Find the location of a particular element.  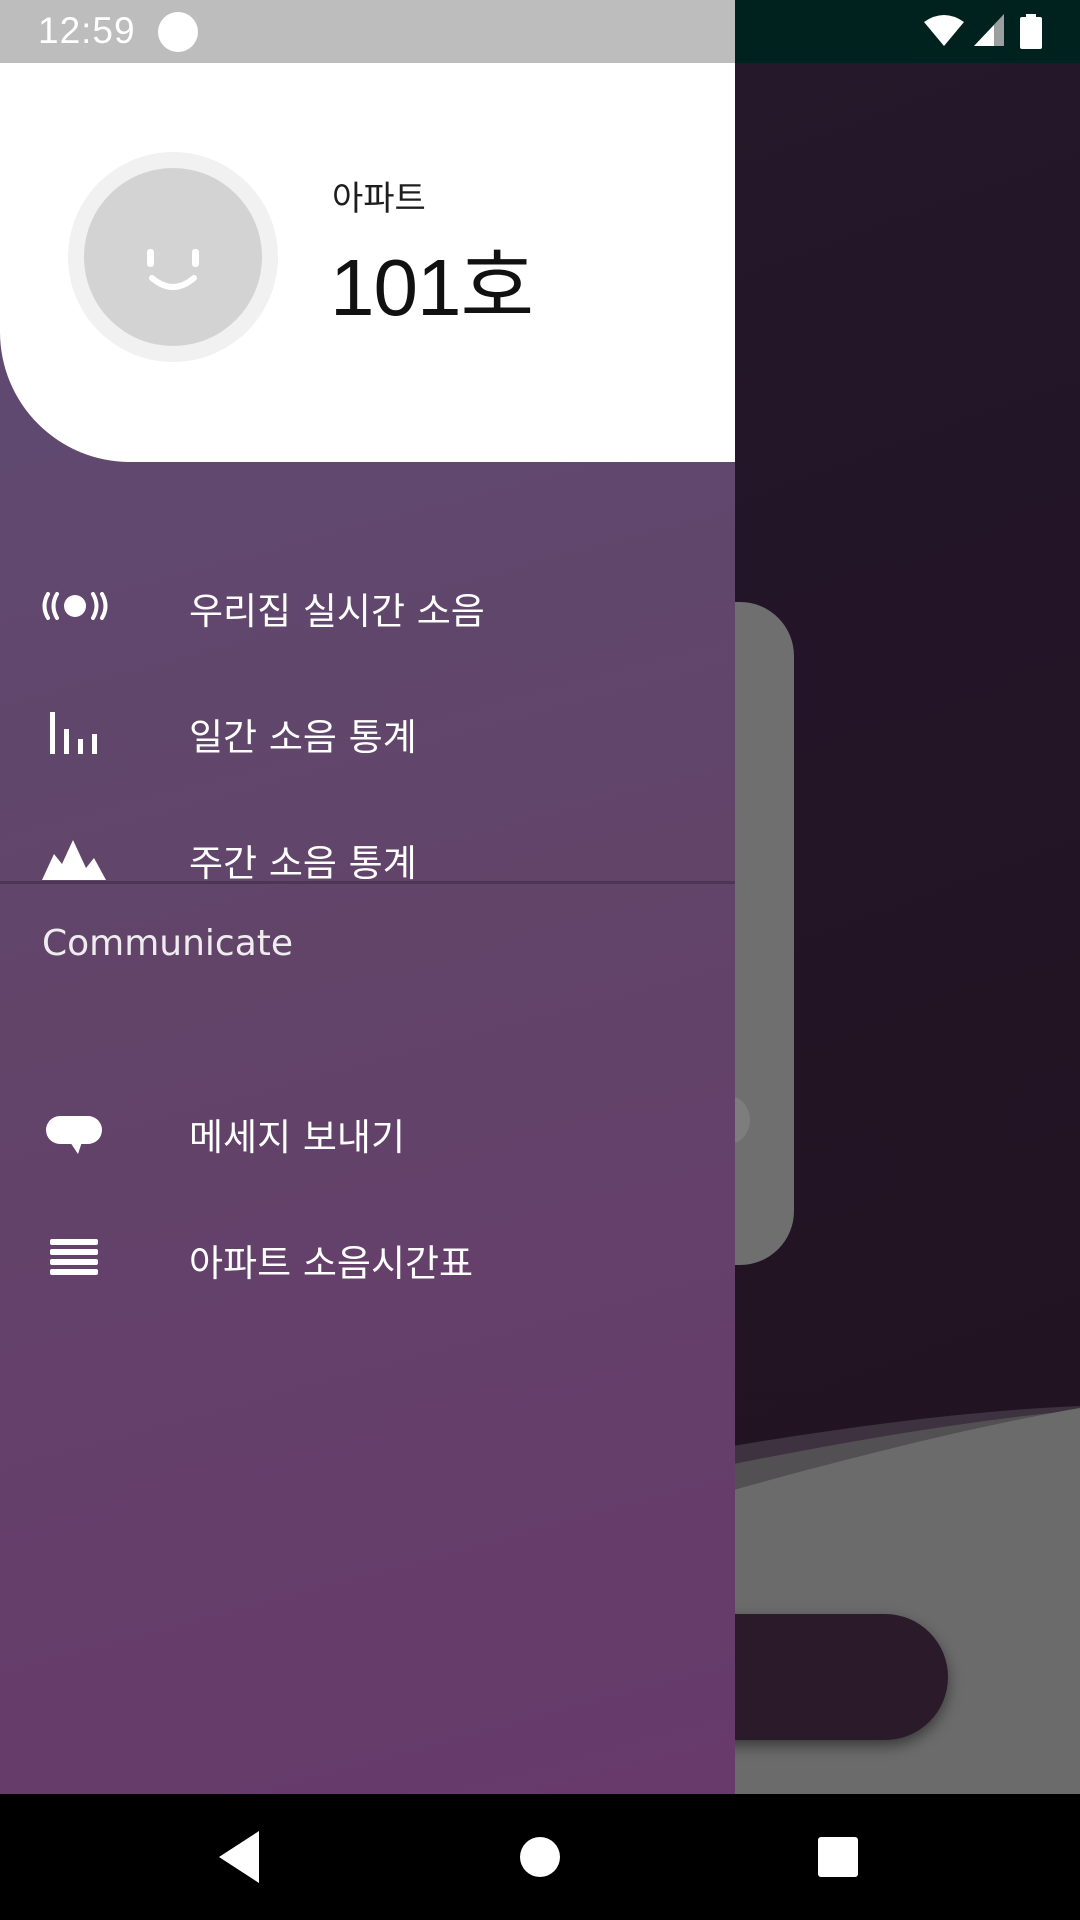

bar-chart-icon is located at coordinates (73, 733).